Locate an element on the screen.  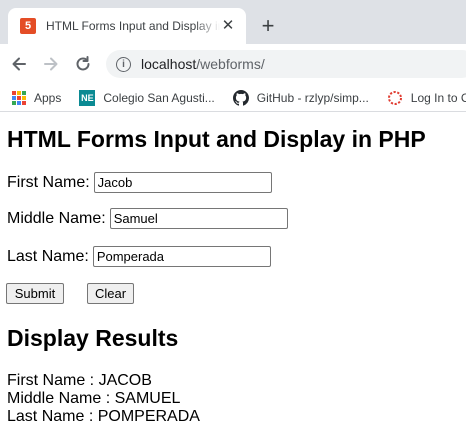
info-icon: i is located at coordinates (123, 64).